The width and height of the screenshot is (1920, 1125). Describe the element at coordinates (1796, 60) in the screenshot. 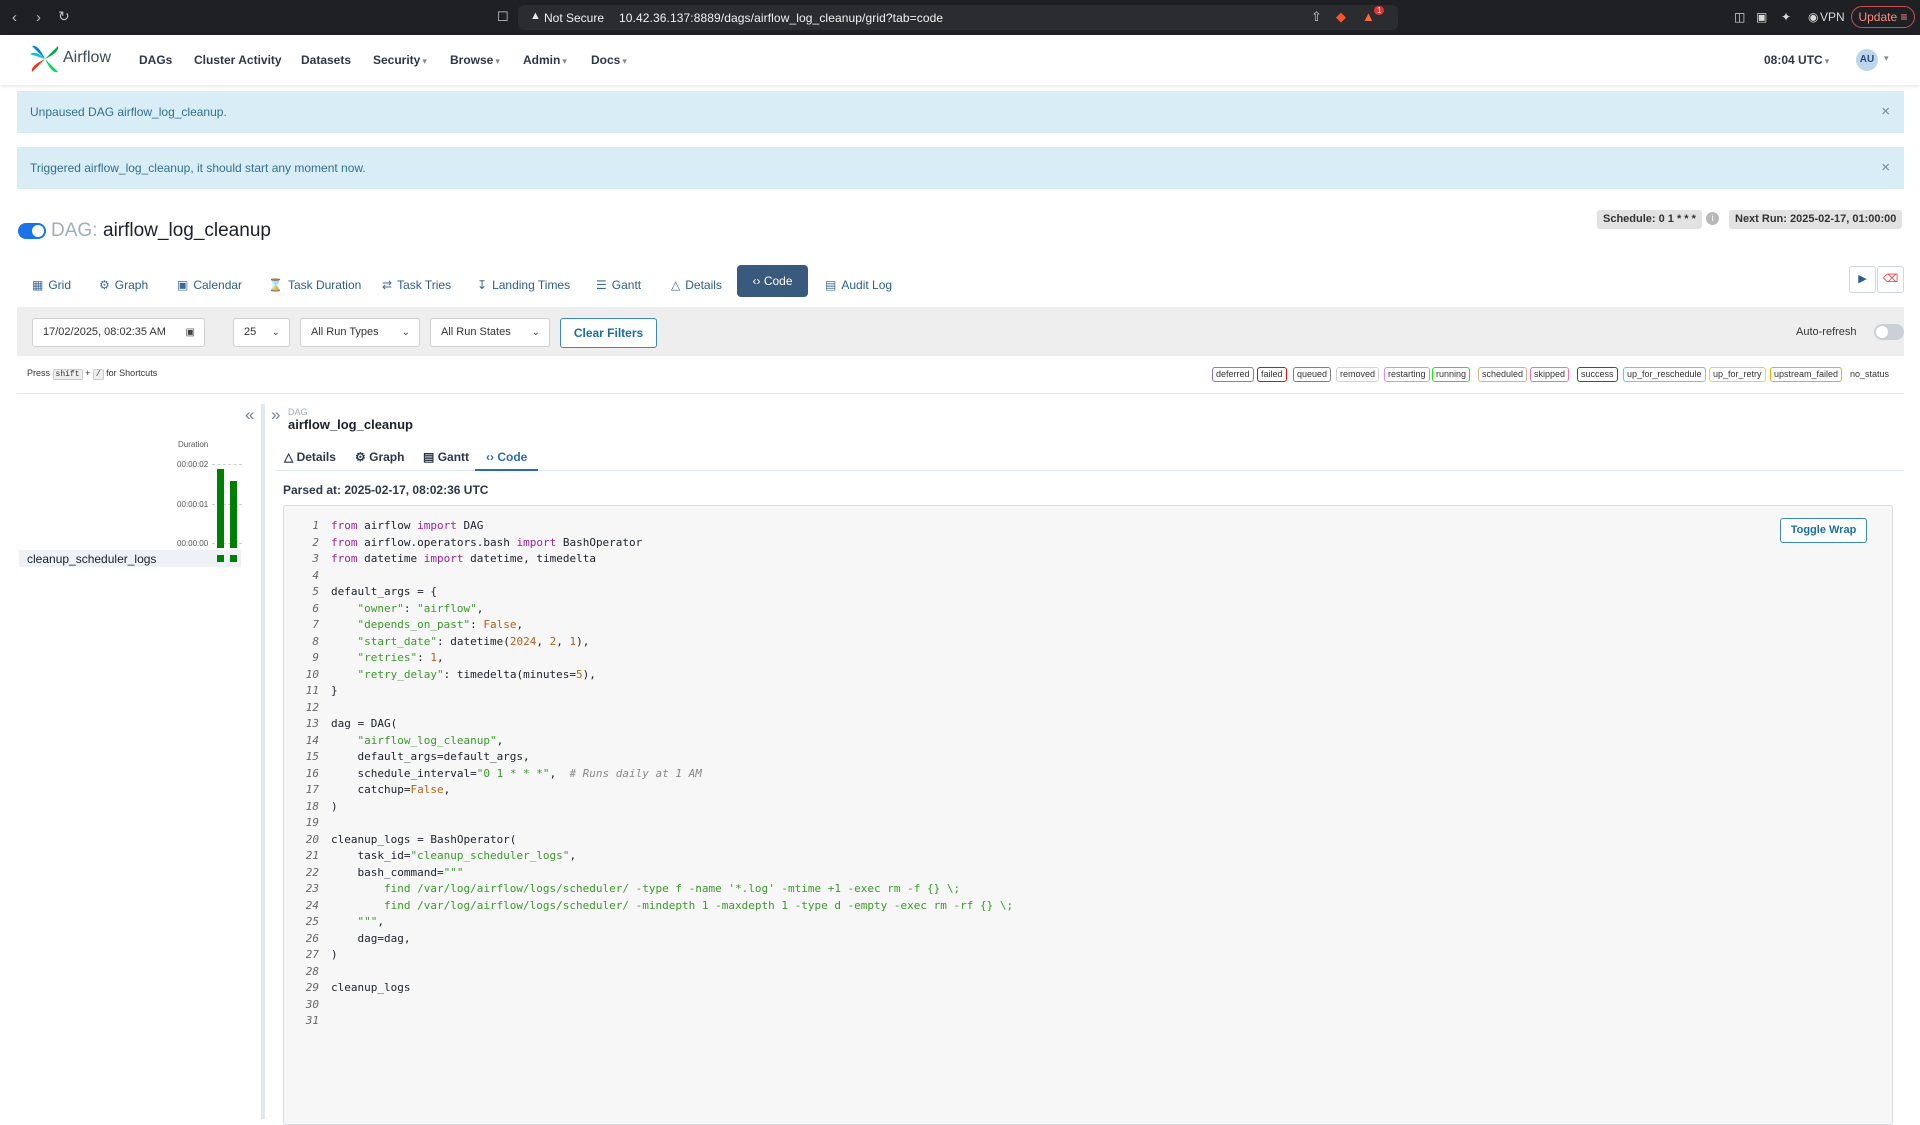

I see `utc-clock: 08:04 UTC ▾` at that location.